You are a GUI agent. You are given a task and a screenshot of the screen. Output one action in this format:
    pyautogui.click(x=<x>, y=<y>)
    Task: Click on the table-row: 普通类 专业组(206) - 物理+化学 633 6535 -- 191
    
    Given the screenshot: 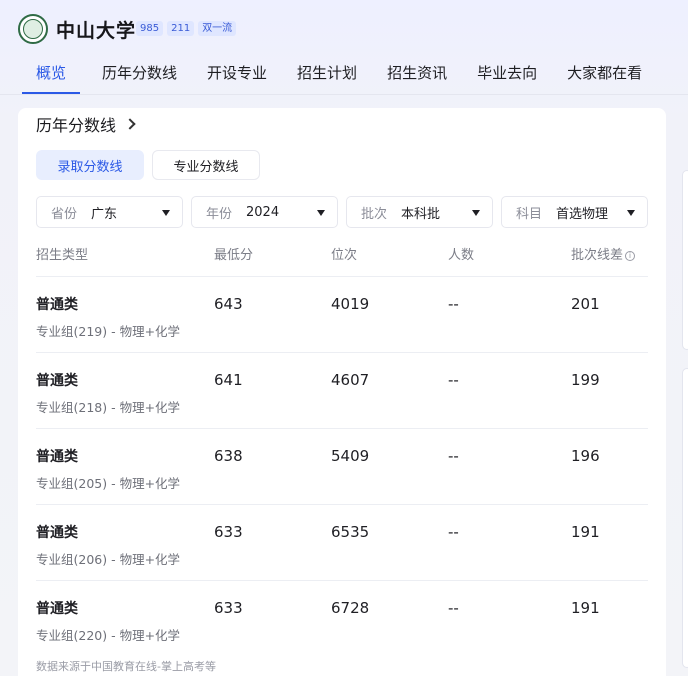 What is the action you would take?
    pyautogui.click(x=342, y=542)
    